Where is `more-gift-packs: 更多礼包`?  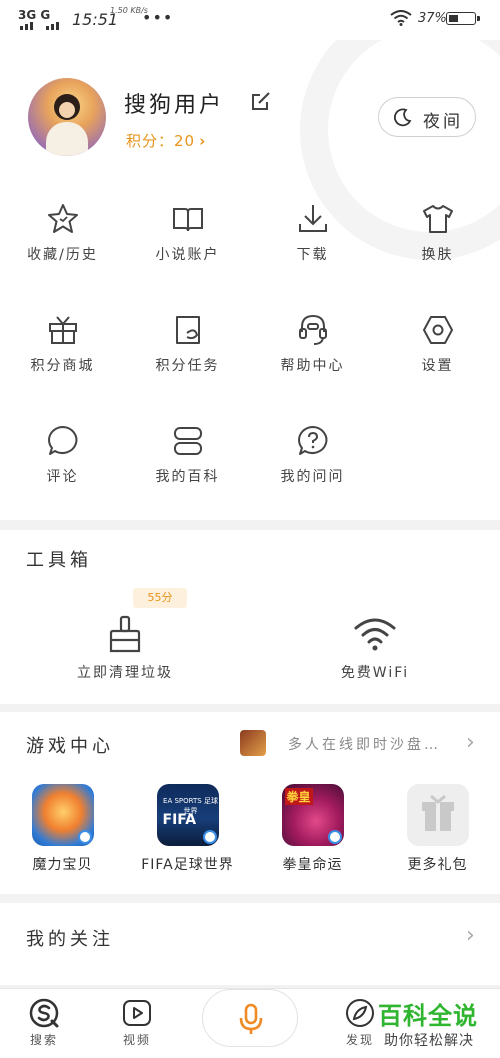
more-gift-packs: 更多礼包 is located at coordinates (437, 829).